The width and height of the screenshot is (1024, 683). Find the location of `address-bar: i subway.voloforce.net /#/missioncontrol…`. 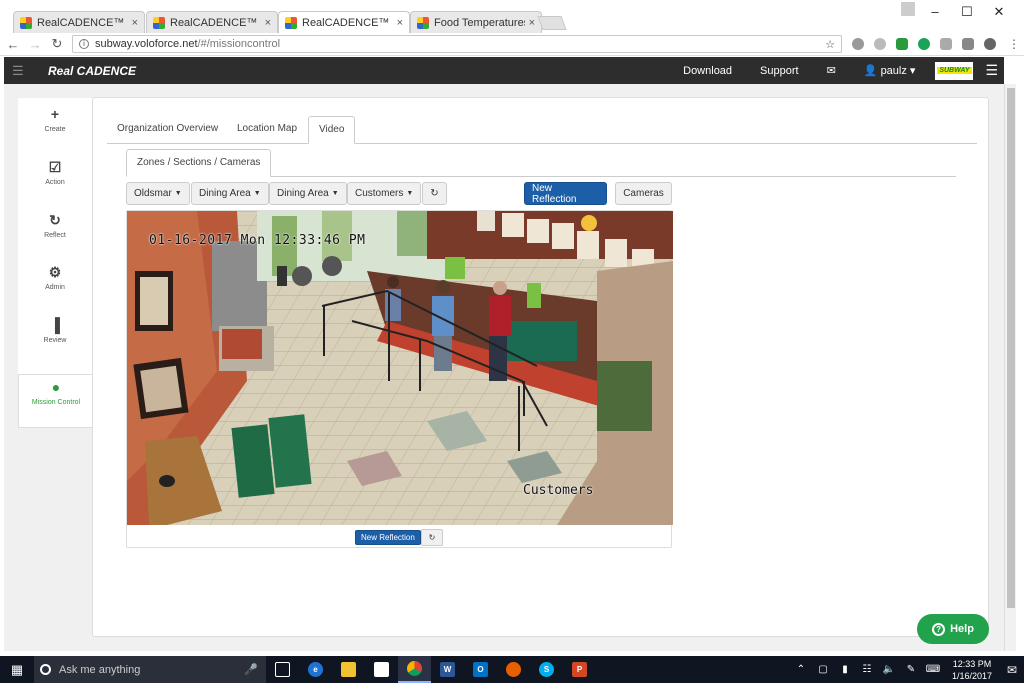

address-bar: i subway.voloforce.net /#/missioncontrol… is located at coordinates (457, 44).